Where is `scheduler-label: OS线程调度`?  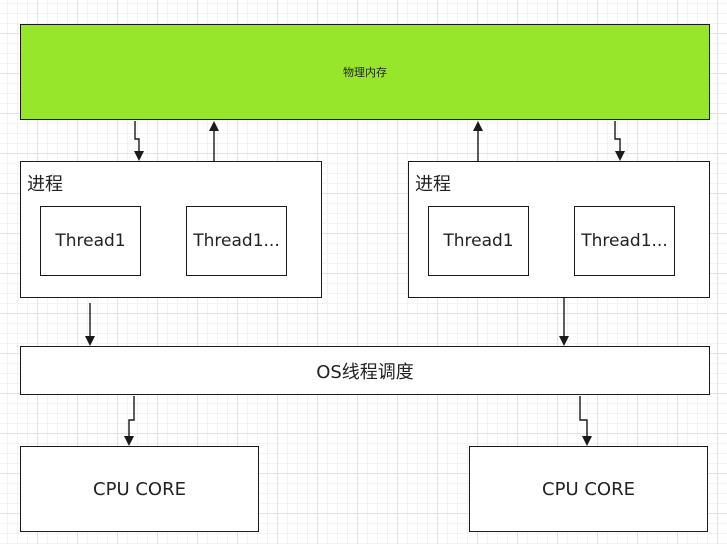
scheduler-label: OS线程调度 is located at coordinates (365, 372).